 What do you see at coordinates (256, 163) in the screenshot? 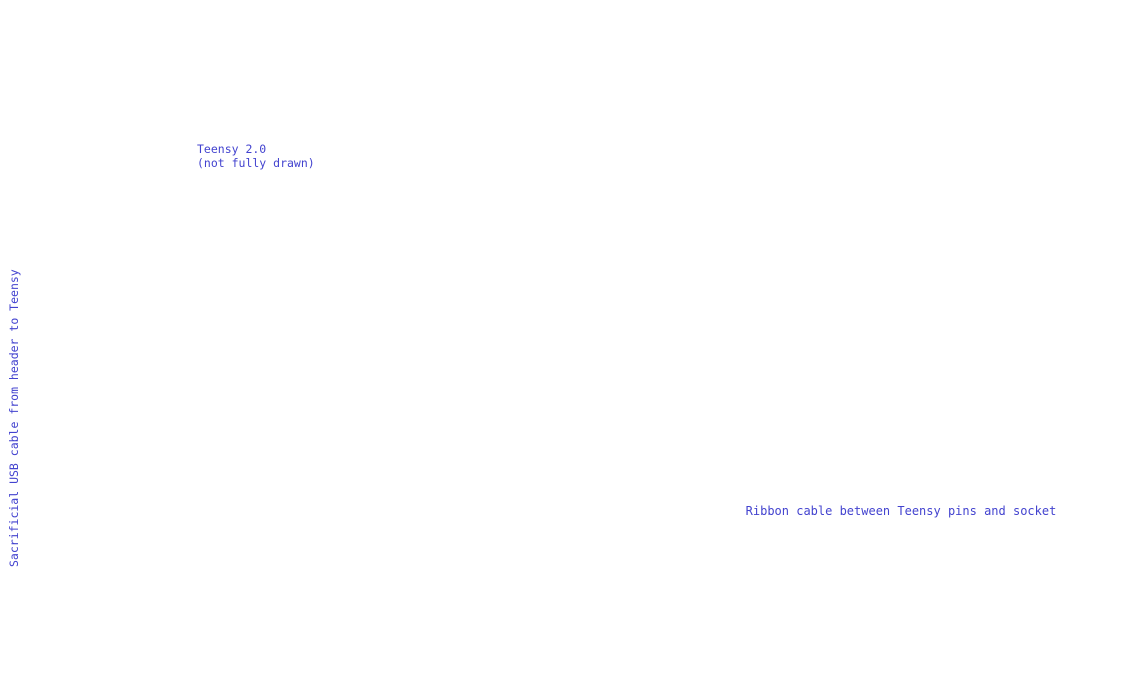
I see `note-teensy-line2: (not fully drawn)` at bounding box center [256, 163].